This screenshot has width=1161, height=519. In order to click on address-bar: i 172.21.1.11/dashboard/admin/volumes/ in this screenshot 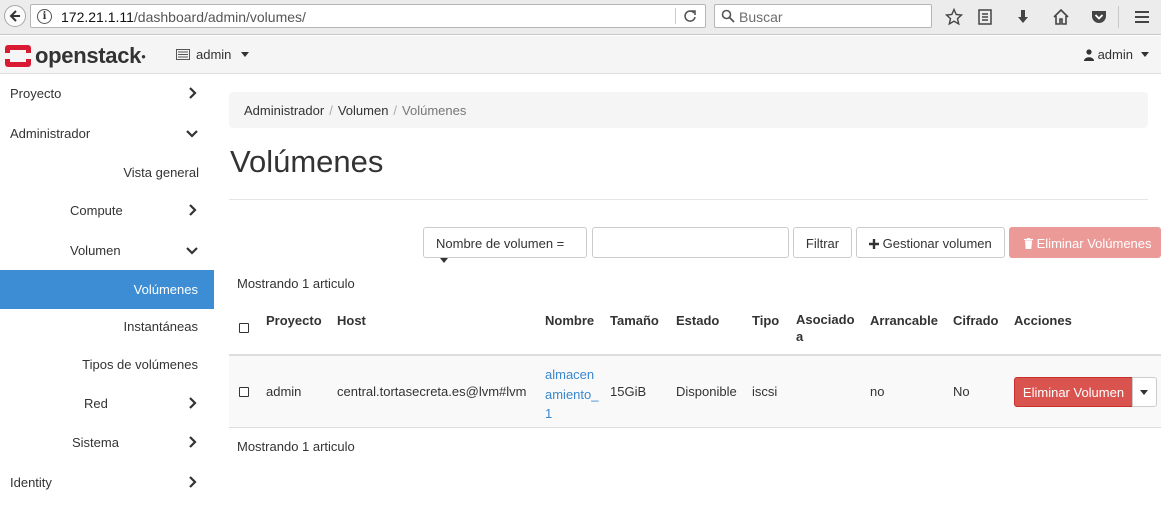, I will do `click(368, 16)`.